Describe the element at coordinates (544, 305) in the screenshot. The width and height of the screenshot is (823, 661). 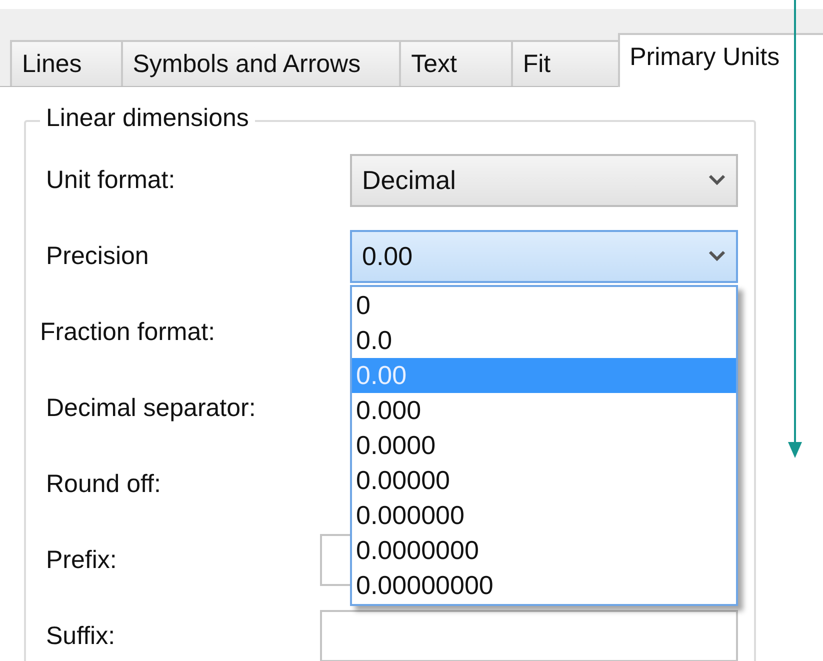
I see `dropdown-option: 0` at that location.